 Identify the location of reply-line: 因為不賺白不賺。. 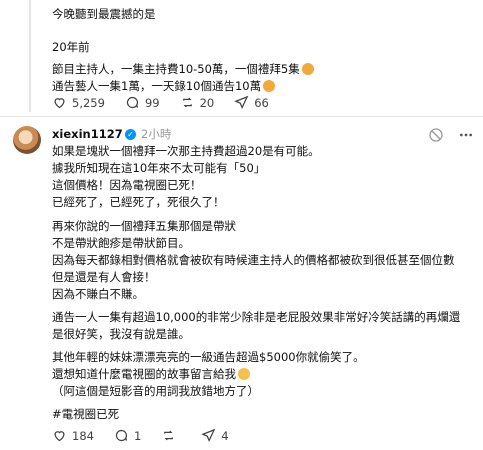
(98, 294).